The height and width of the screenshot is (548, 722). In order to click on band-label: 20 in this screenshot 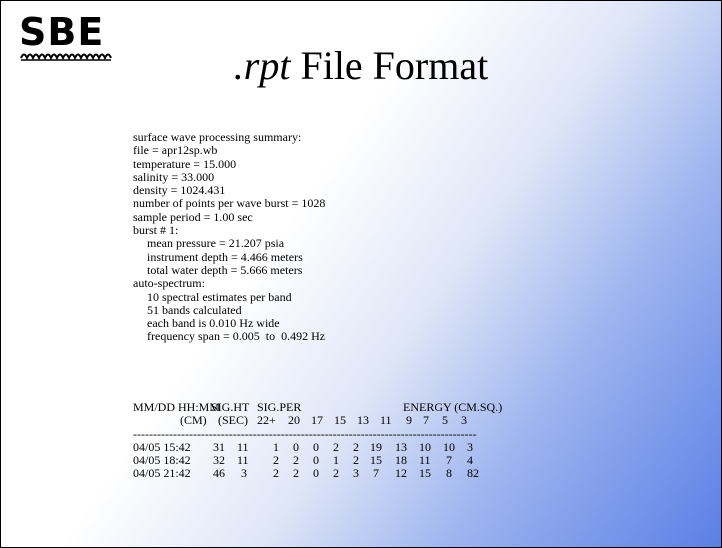, I will do `click(294, 420)`.